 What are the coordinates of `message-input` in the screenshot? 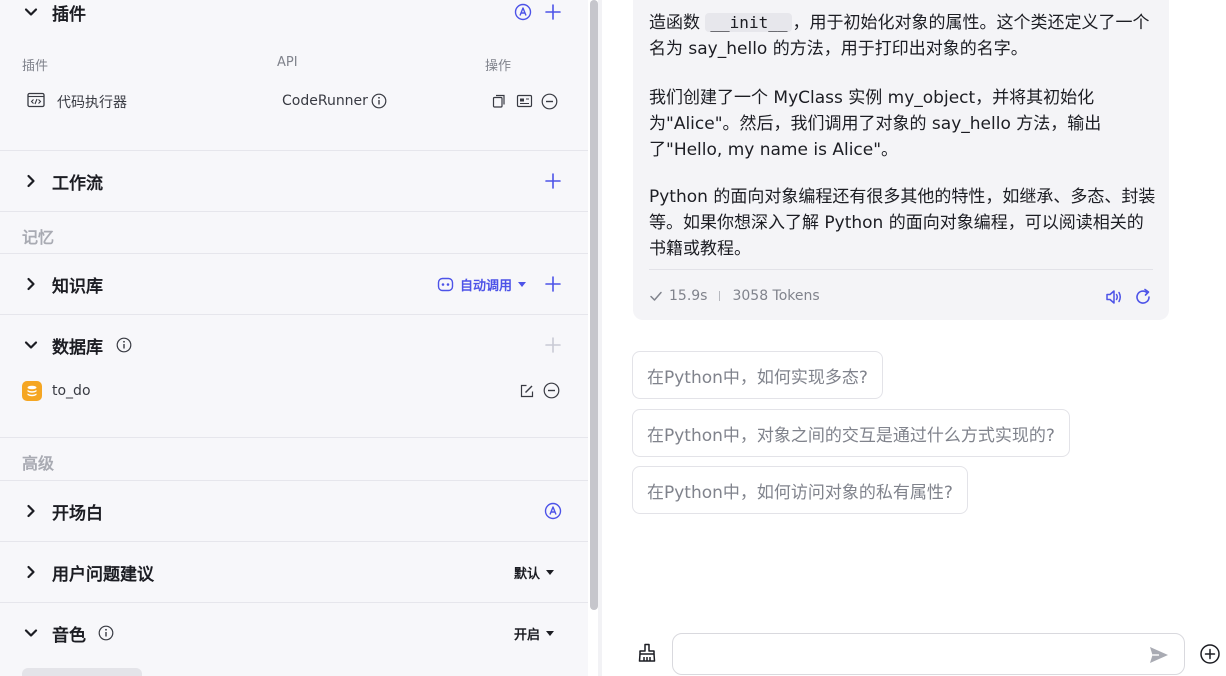 It's located at (928, 654).